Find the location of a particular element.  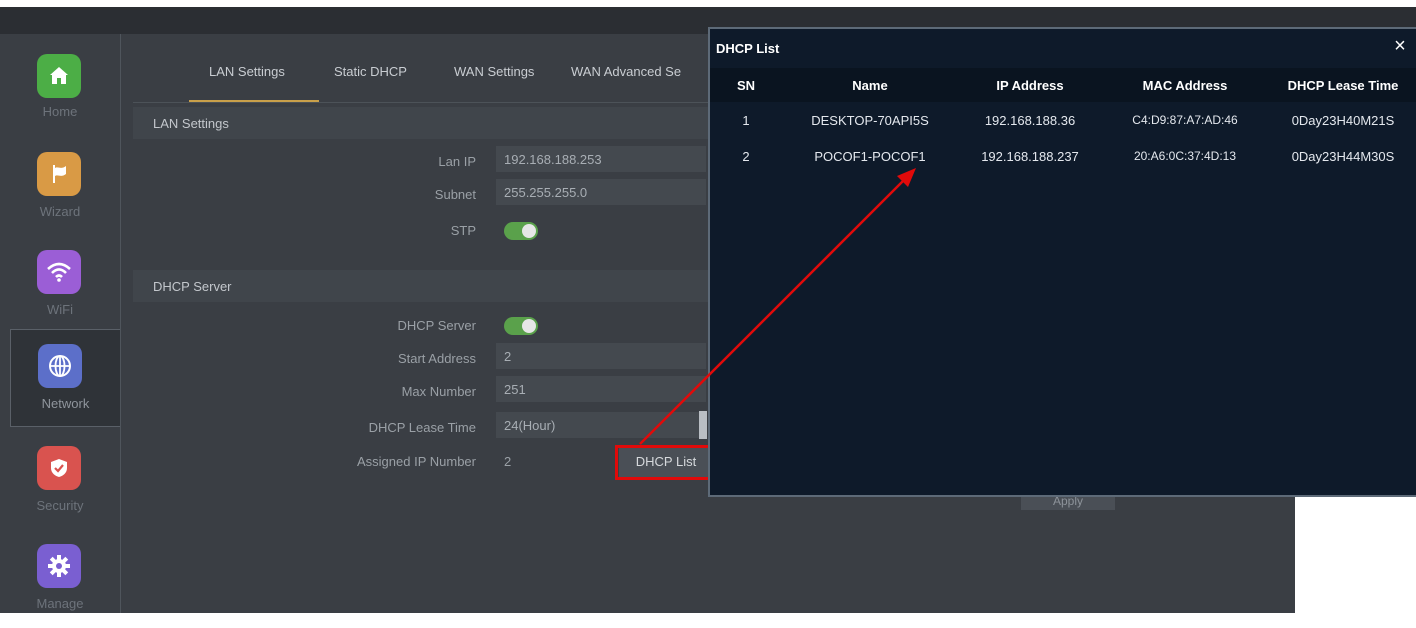

wifi-icon is located at coordinates (59, 272).